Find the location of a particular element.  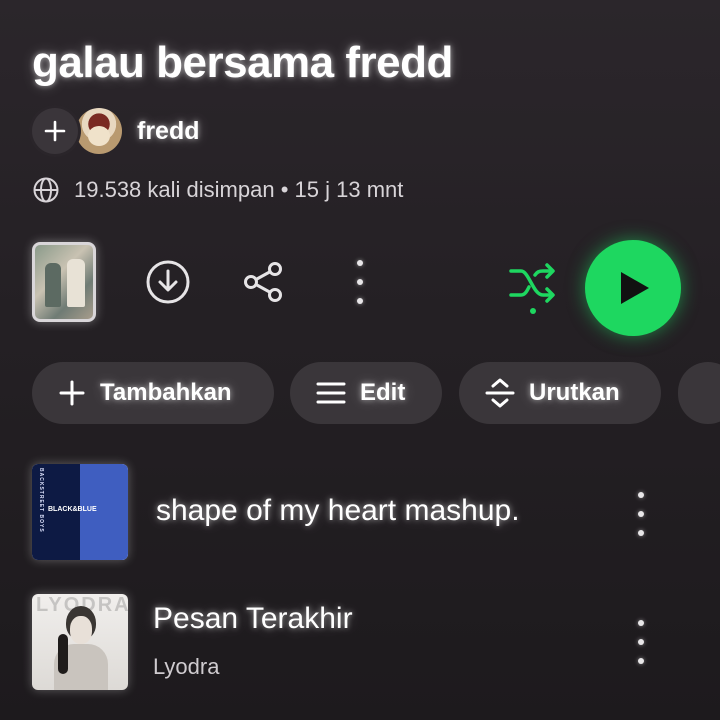

chip-label: Edit is located at coordinates (383, 392).